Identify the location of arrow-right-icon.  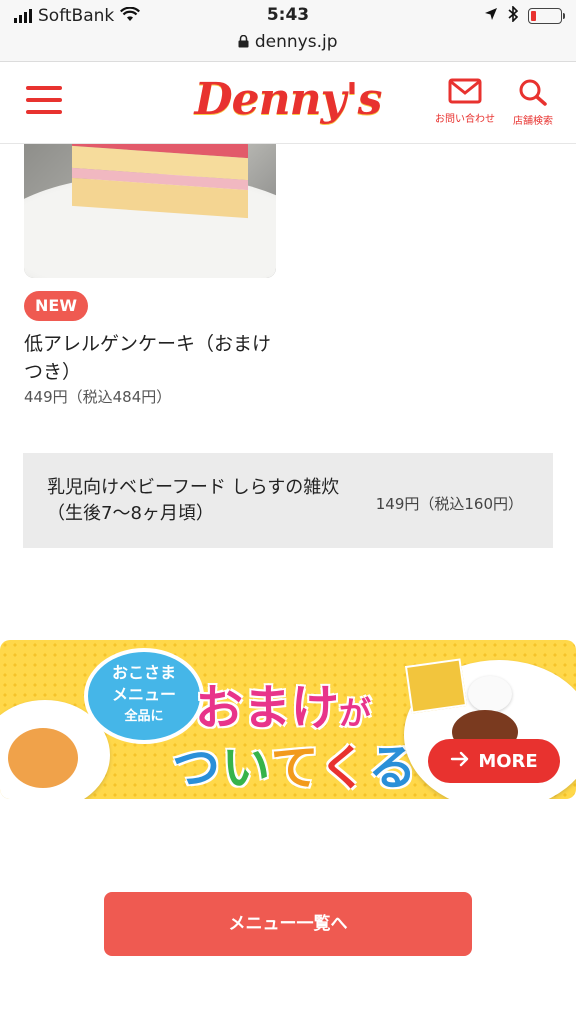
(460, 761).